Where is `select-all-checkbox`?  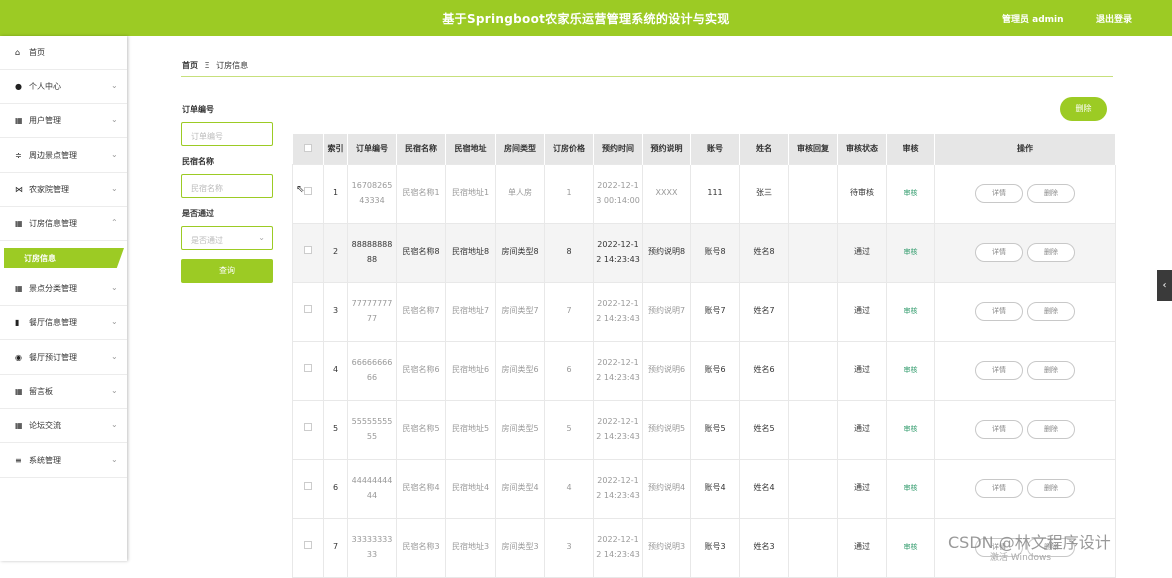 select-all-checkbox is located at coordinates (307, 147).